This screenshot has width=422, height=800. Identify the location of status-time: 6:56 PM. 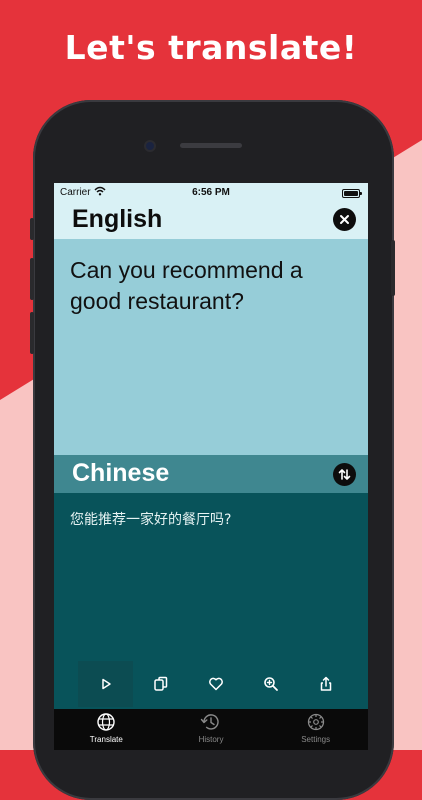
(211, 192).